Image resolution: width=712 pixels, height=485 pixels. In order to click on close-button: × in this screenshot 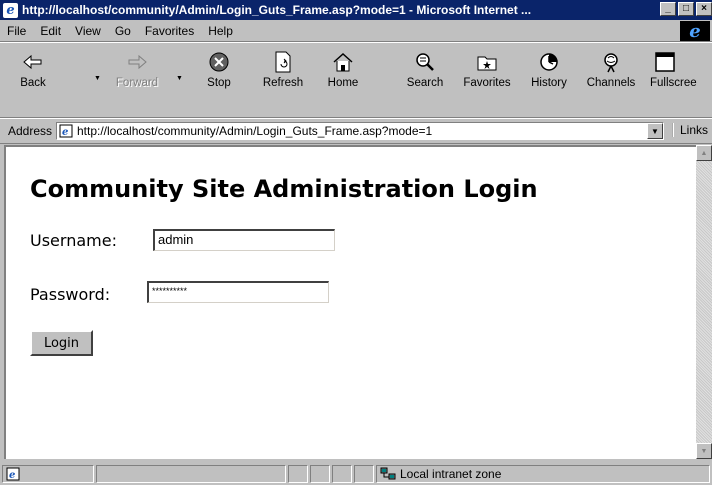, I will do `click(704, 9)`.